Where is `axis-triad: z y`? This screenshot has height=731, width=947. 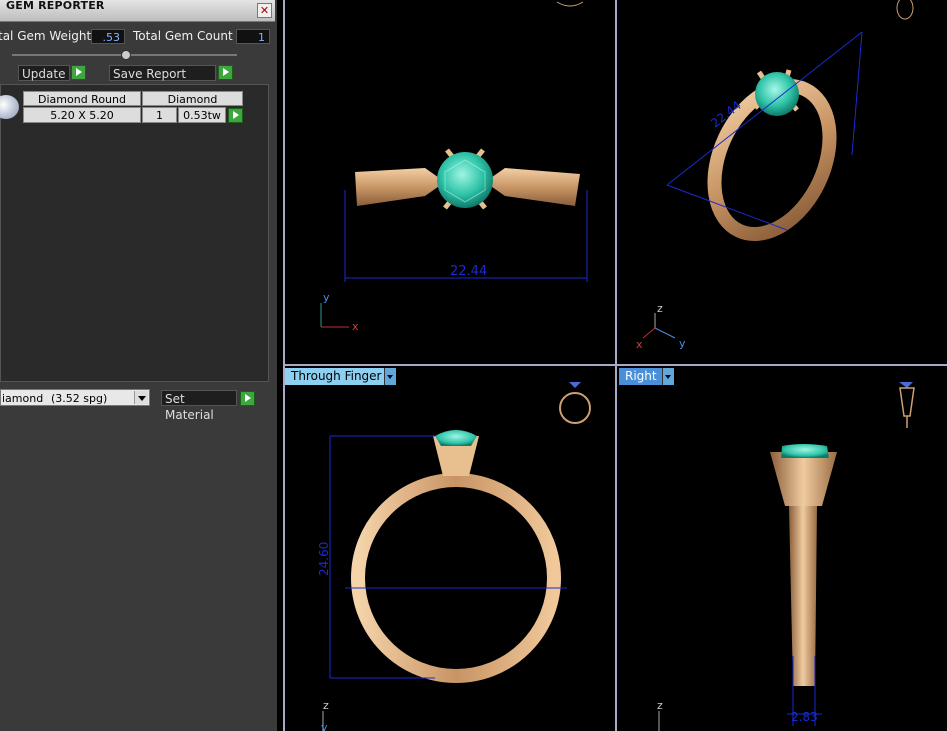
axis-triad: z y is located at coordinates (325, 715).